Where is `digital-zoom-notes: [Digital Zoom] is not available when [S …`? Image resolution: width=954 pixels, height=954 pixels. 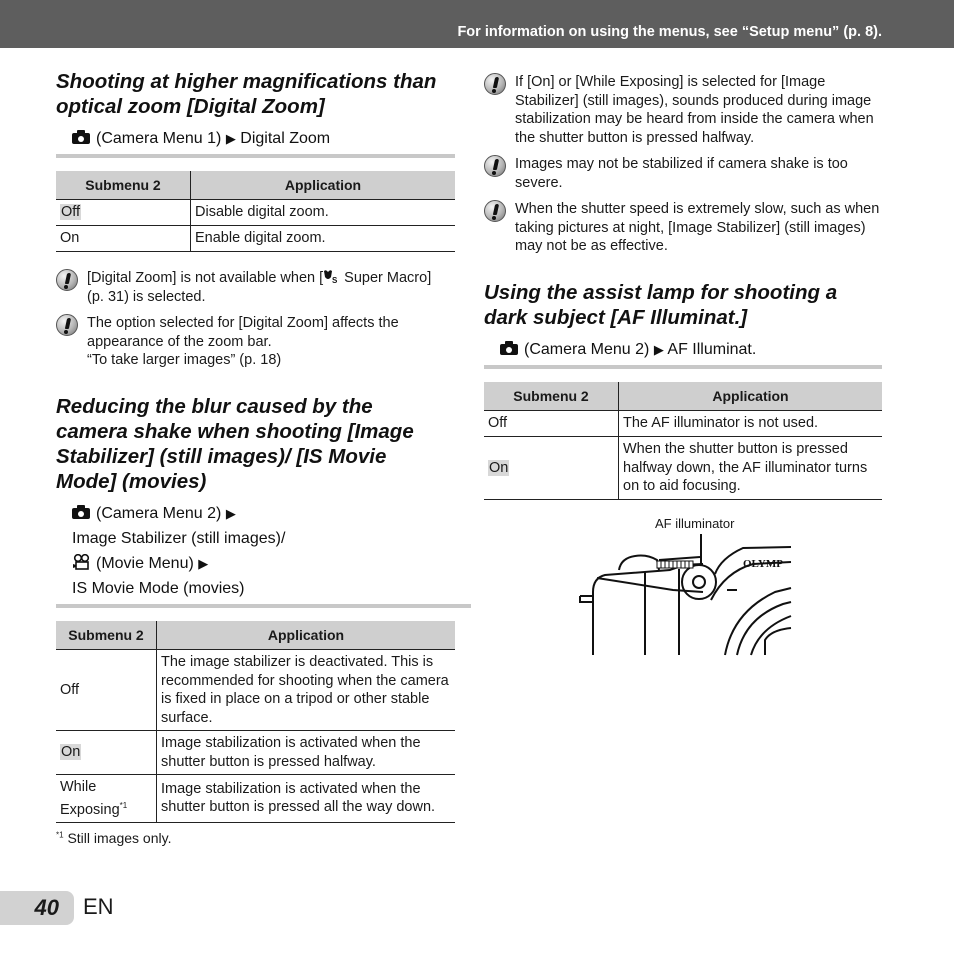 digital-zoom-notes: [Digital Zoom] is not available when [S … is located at coordinates (246, 323).